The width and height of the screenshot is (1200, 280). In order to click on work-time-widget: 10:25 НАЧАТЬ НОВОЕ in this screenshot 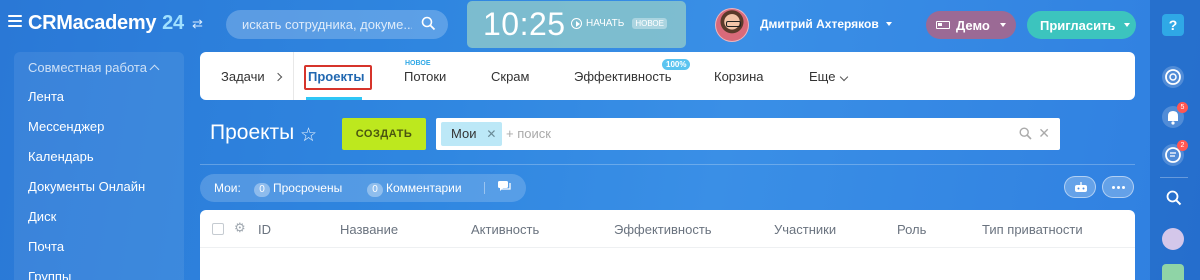, I will do `click(576, 24)`.